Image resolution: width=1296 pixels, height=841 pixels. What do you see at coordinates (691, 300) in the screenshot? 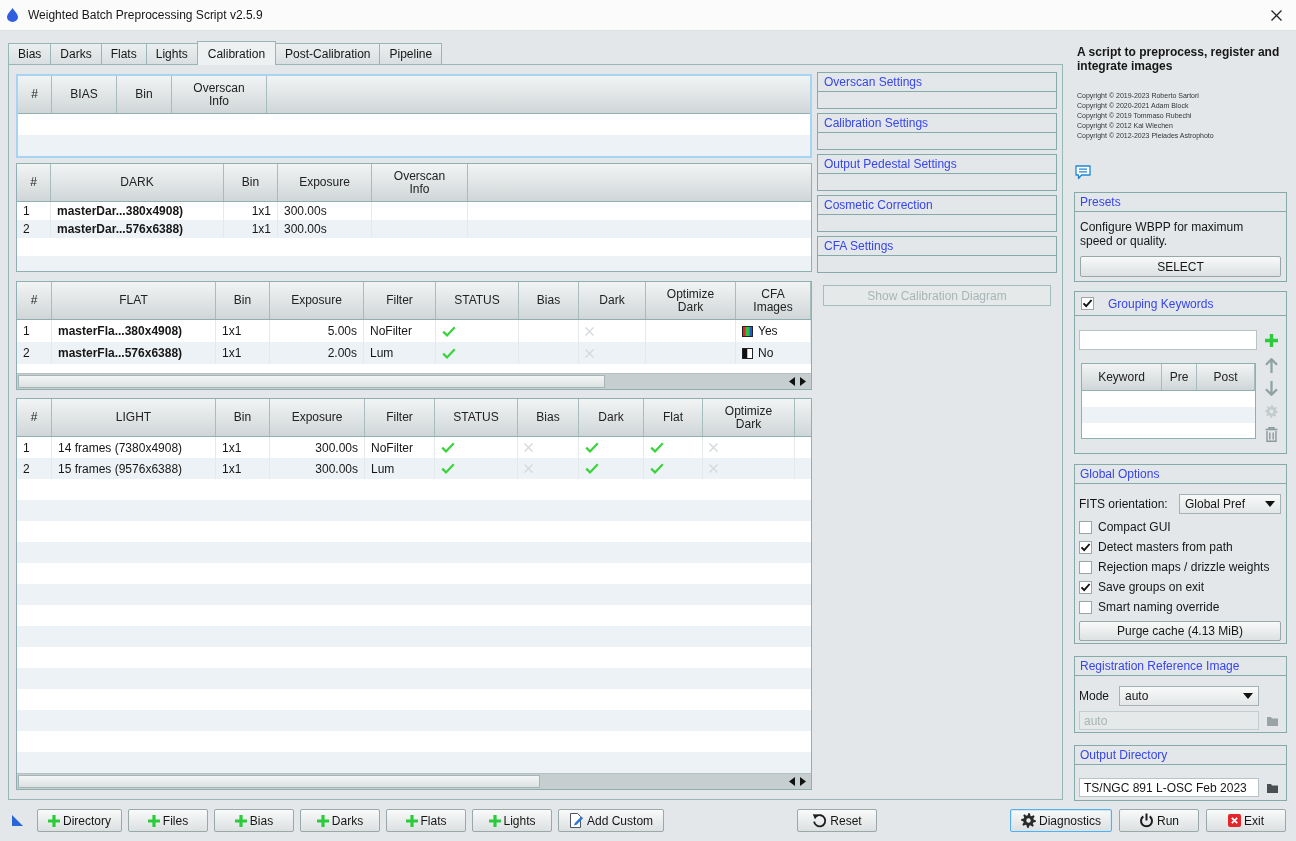
I see `column-header: Optimize Dark` at bounding box center [691, 300].